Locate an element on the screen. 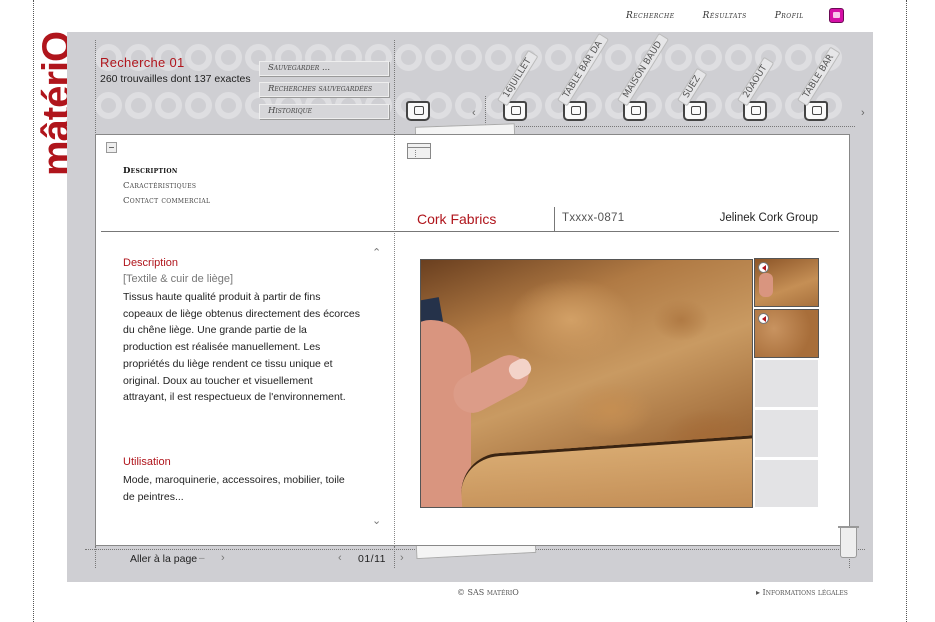 The width and height of the screenshot is (935, 622). product-reference: Txxxx-0871 is located at coordinates (593, 218).